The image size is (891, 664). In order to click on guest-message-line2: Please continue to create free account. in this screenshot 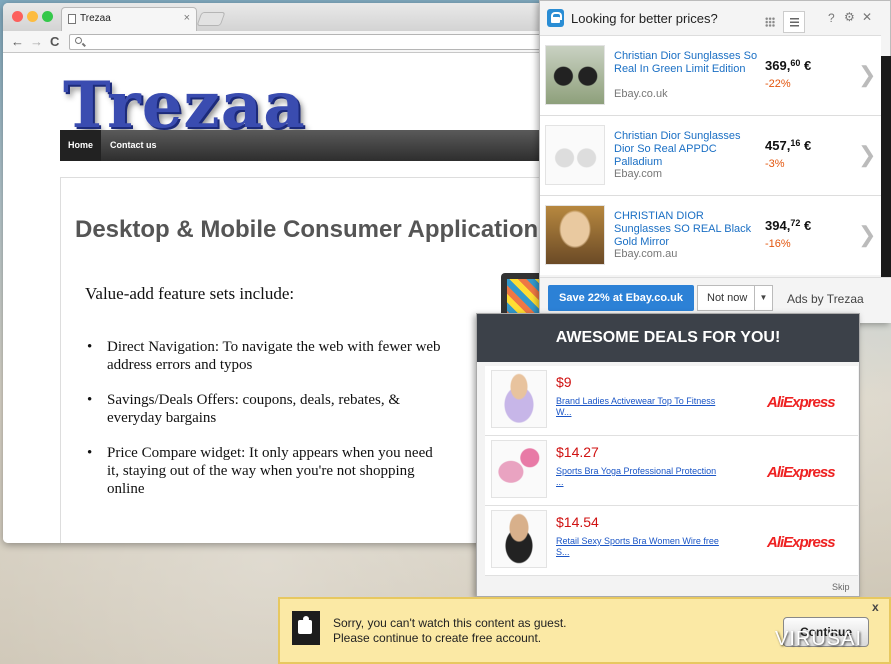, I will do `click(437, 638)`.